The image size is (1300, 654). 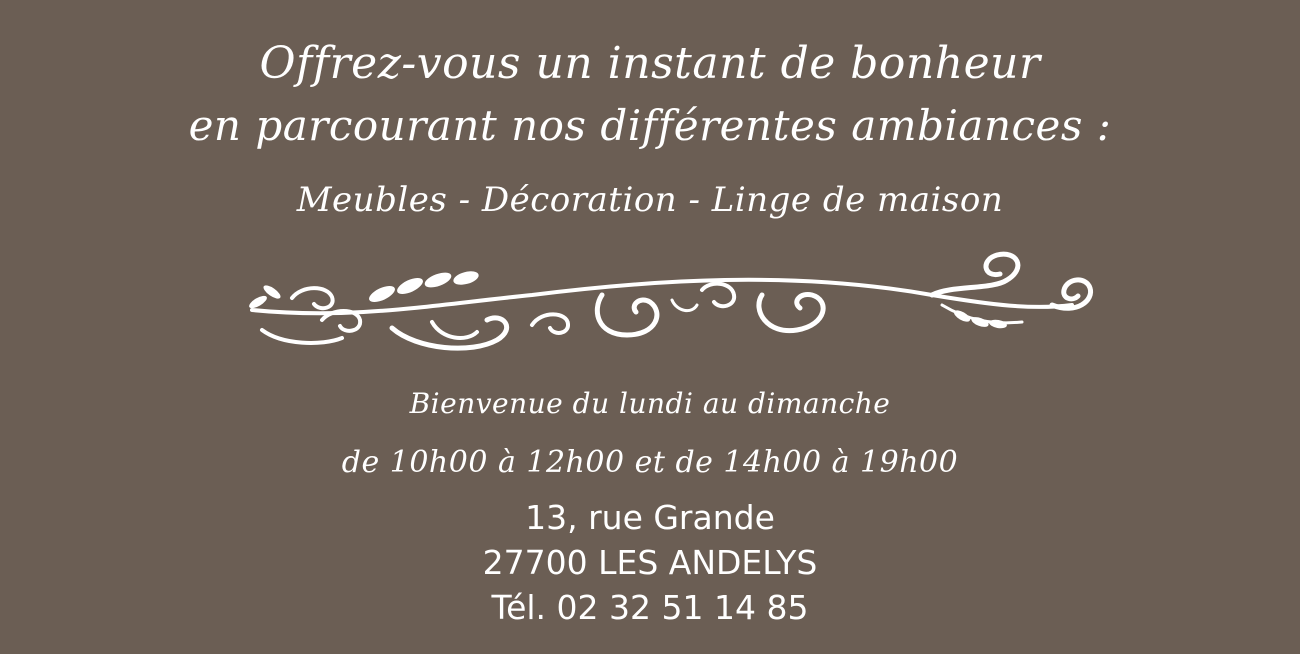 What do you see at coordinates (650, 200) in the screenshot?
I see `categories-line: Meubles - Décoration - Linge de maison` at bounding box center [650, 200].